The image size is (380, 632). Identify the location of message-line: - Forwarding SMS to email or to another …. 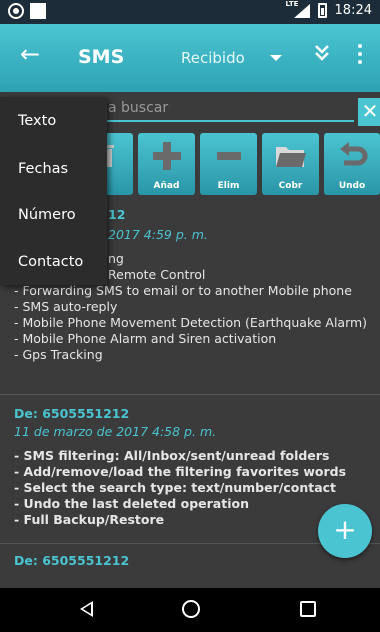
(183, 290).